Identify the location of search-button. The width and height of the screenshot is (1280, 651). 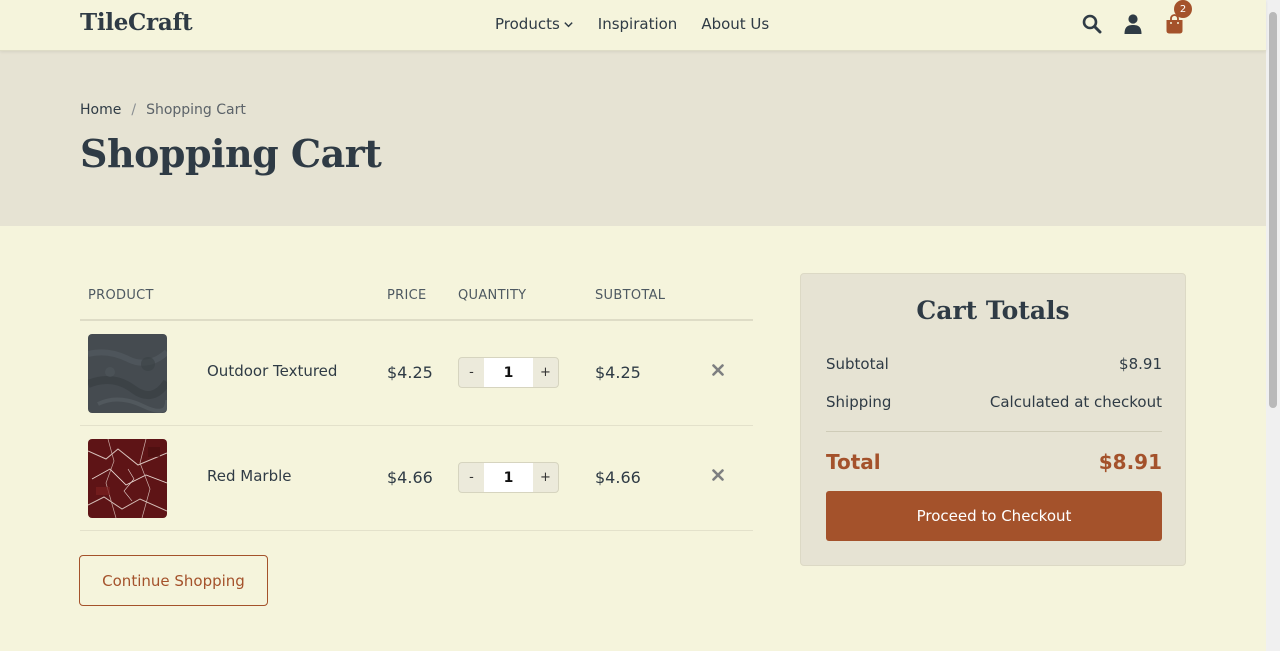
(1092, 24).